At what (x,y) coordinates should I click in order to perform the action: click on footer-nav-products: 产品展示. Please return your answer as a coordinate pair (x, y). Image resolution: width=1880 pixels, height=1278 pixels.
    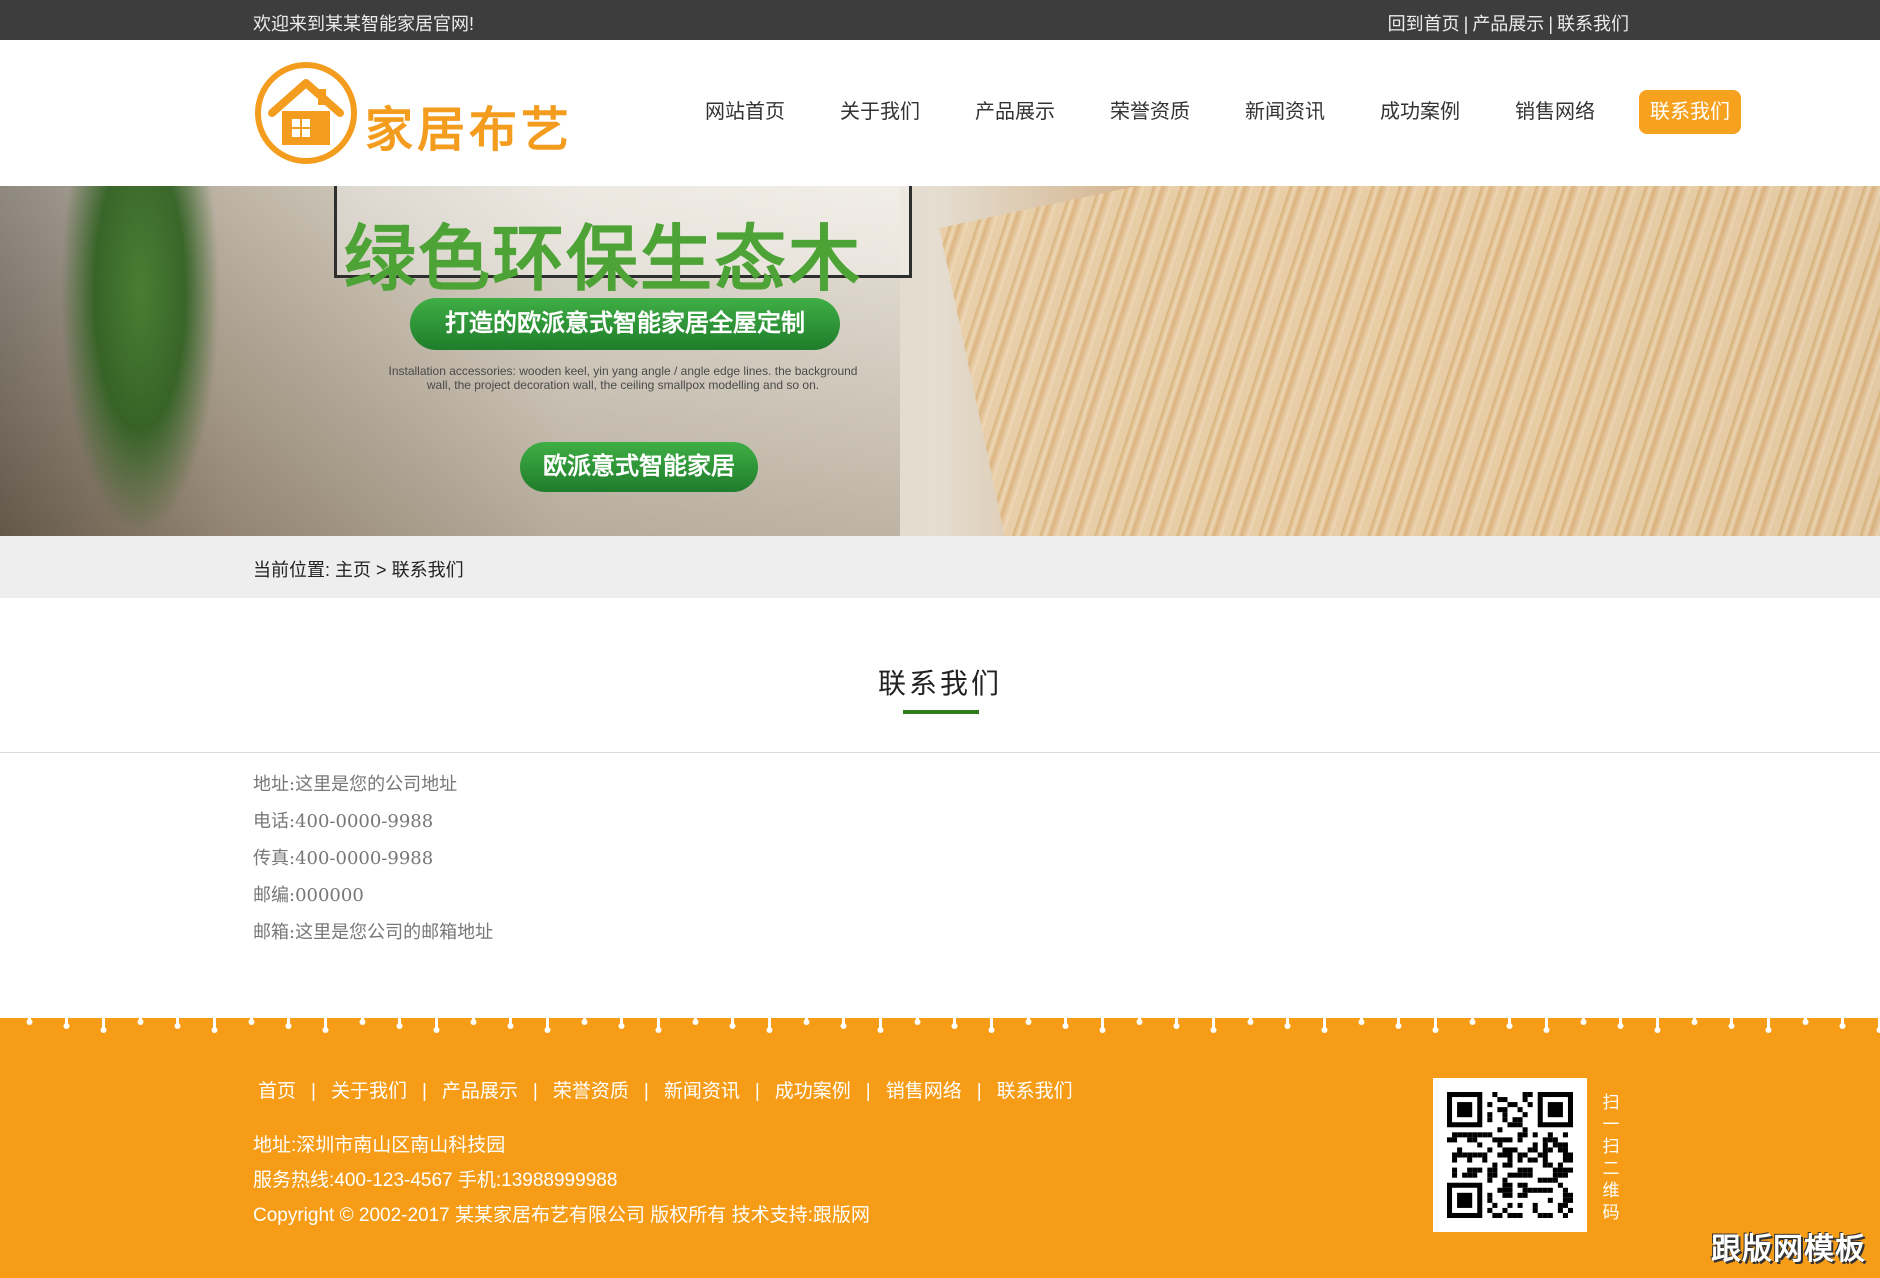
    Looking at the image, I should click on (480, 1091).